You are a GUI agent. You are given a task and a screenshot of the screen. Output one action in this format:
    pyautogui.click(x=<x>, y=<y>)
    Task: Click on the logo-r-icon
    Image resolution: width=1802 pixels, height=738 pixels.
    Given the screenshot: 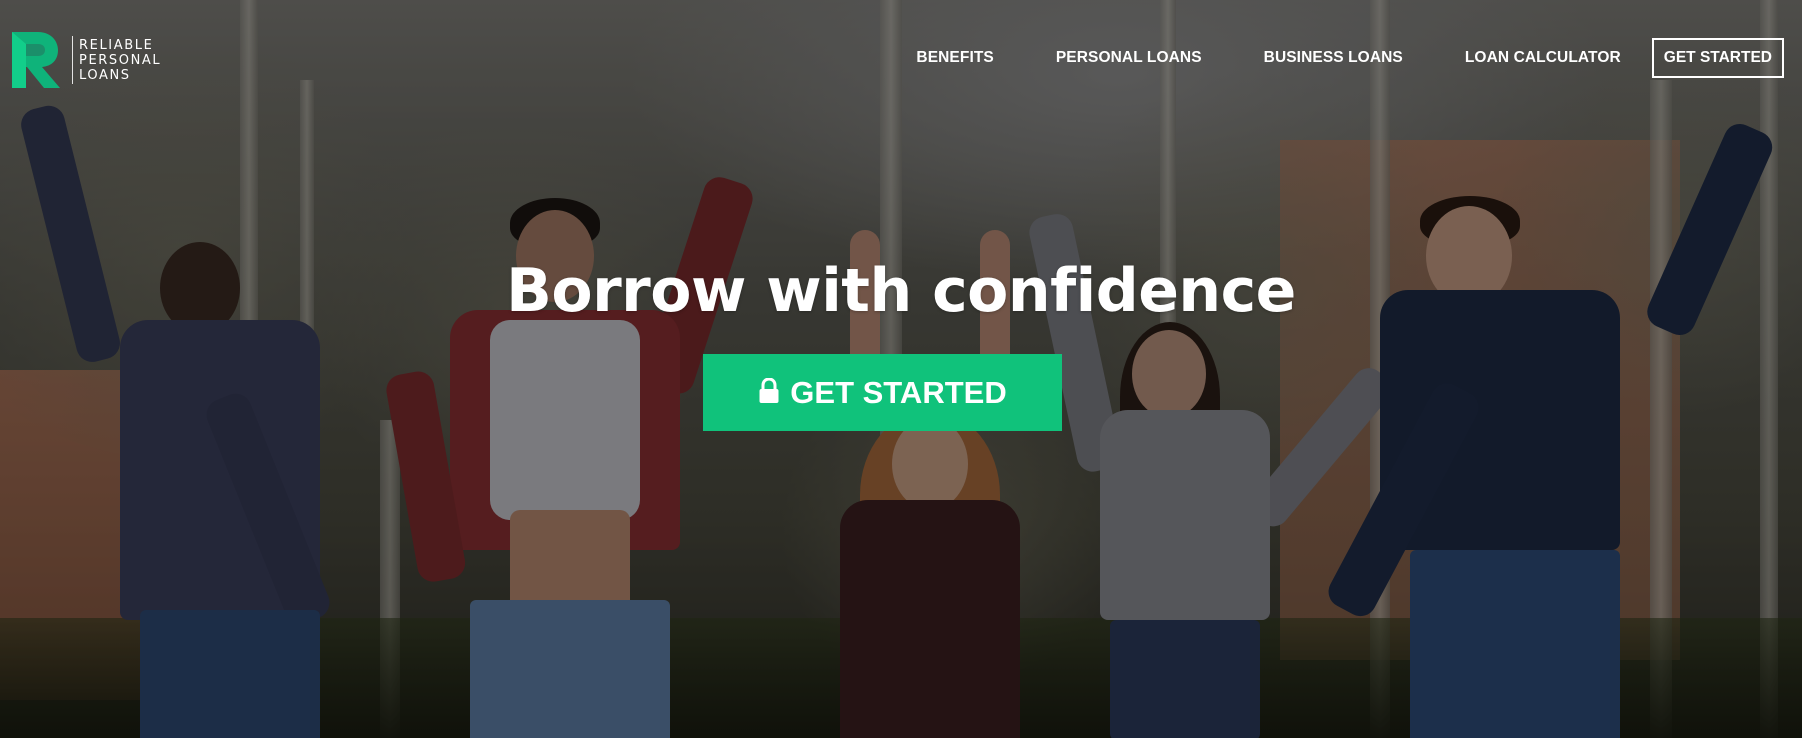 What is the action you would take?
    pyautogui.click(x=36, y=60)
    